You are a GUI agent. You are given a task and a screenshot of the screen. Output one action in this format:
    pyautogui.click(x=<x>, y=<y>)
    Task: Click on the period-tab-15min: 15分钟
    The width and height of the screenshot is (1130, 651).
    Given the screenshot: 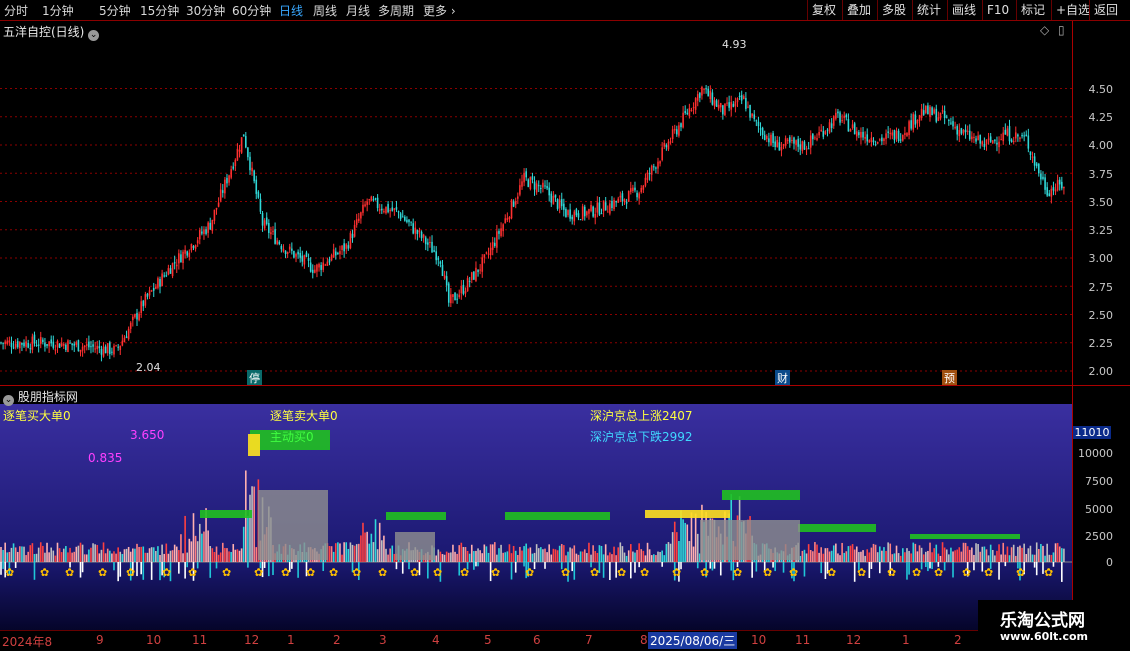 What is the action you would take?
    pyautogui.click(x=159, y=10)
    